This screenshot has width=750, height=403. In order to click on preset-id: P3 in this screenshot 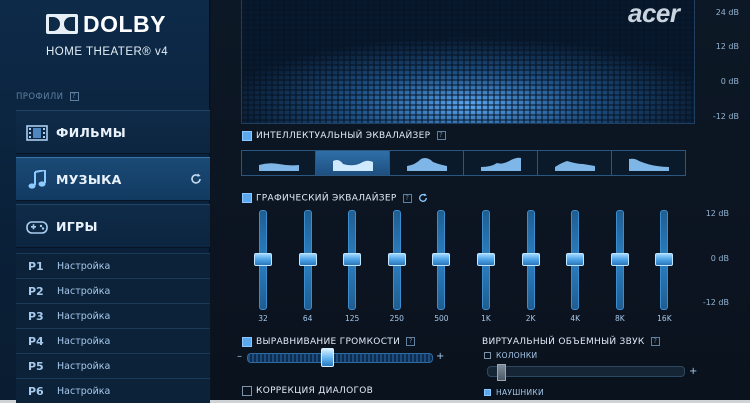, I will do `click(36, 316)`.